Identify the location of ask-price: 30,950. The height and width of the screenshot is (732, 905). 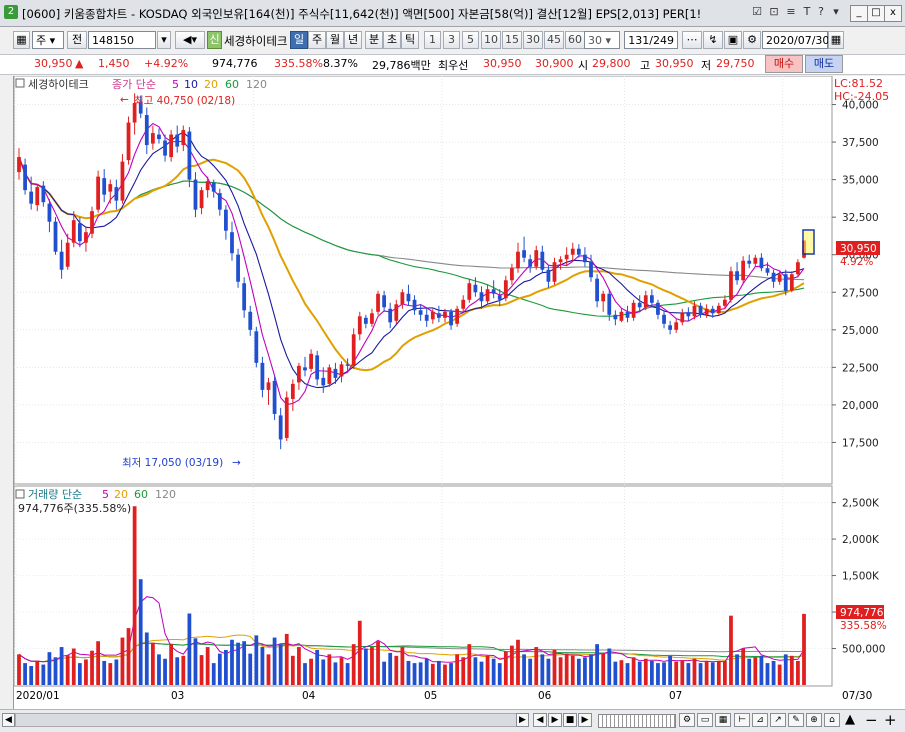
(502, 63).